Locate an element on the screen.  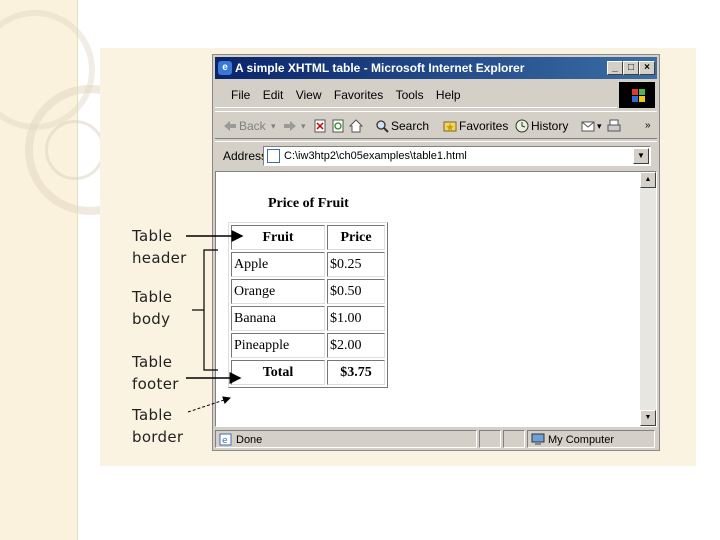
minimize-button: _ is located at coordinates (615, 68).